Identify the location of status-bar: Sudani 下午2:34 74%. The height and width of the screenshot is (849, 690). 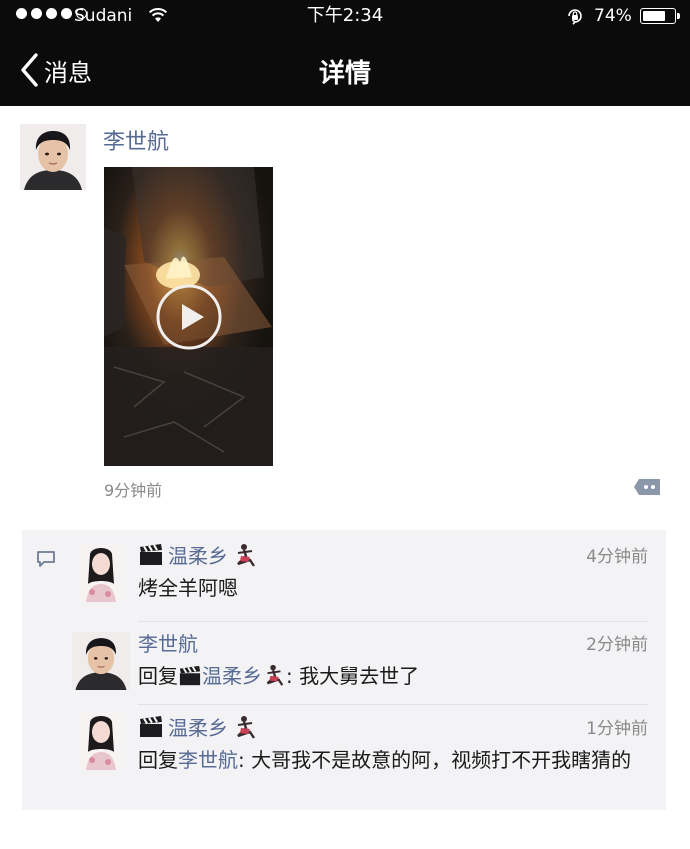
(345, 17).